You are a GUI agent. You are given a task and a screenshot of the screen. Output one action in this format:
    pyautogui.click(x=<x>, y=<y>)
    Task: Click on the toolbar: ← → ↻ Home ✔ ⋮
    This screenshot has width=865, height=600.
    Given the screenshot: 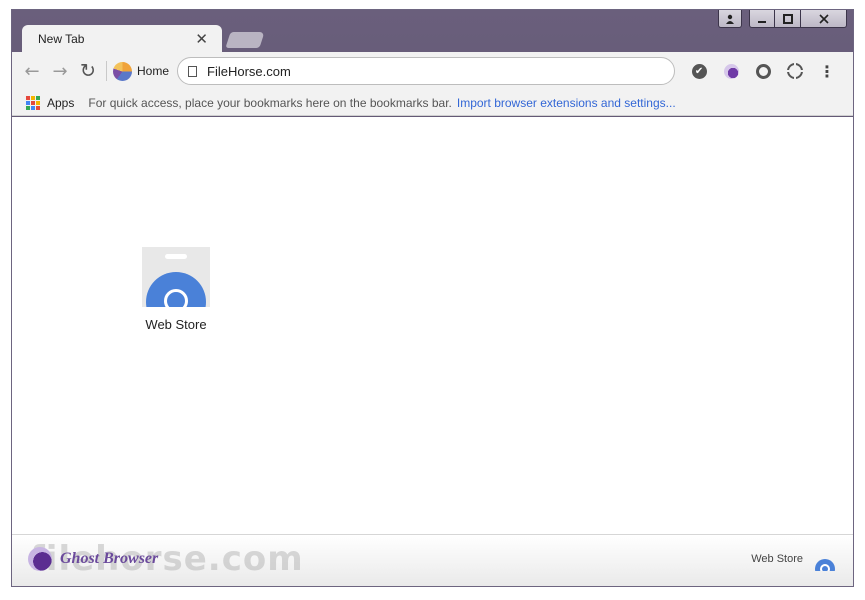 What is the action you would take?
    pyautogui.click(x=432, y=71)
    